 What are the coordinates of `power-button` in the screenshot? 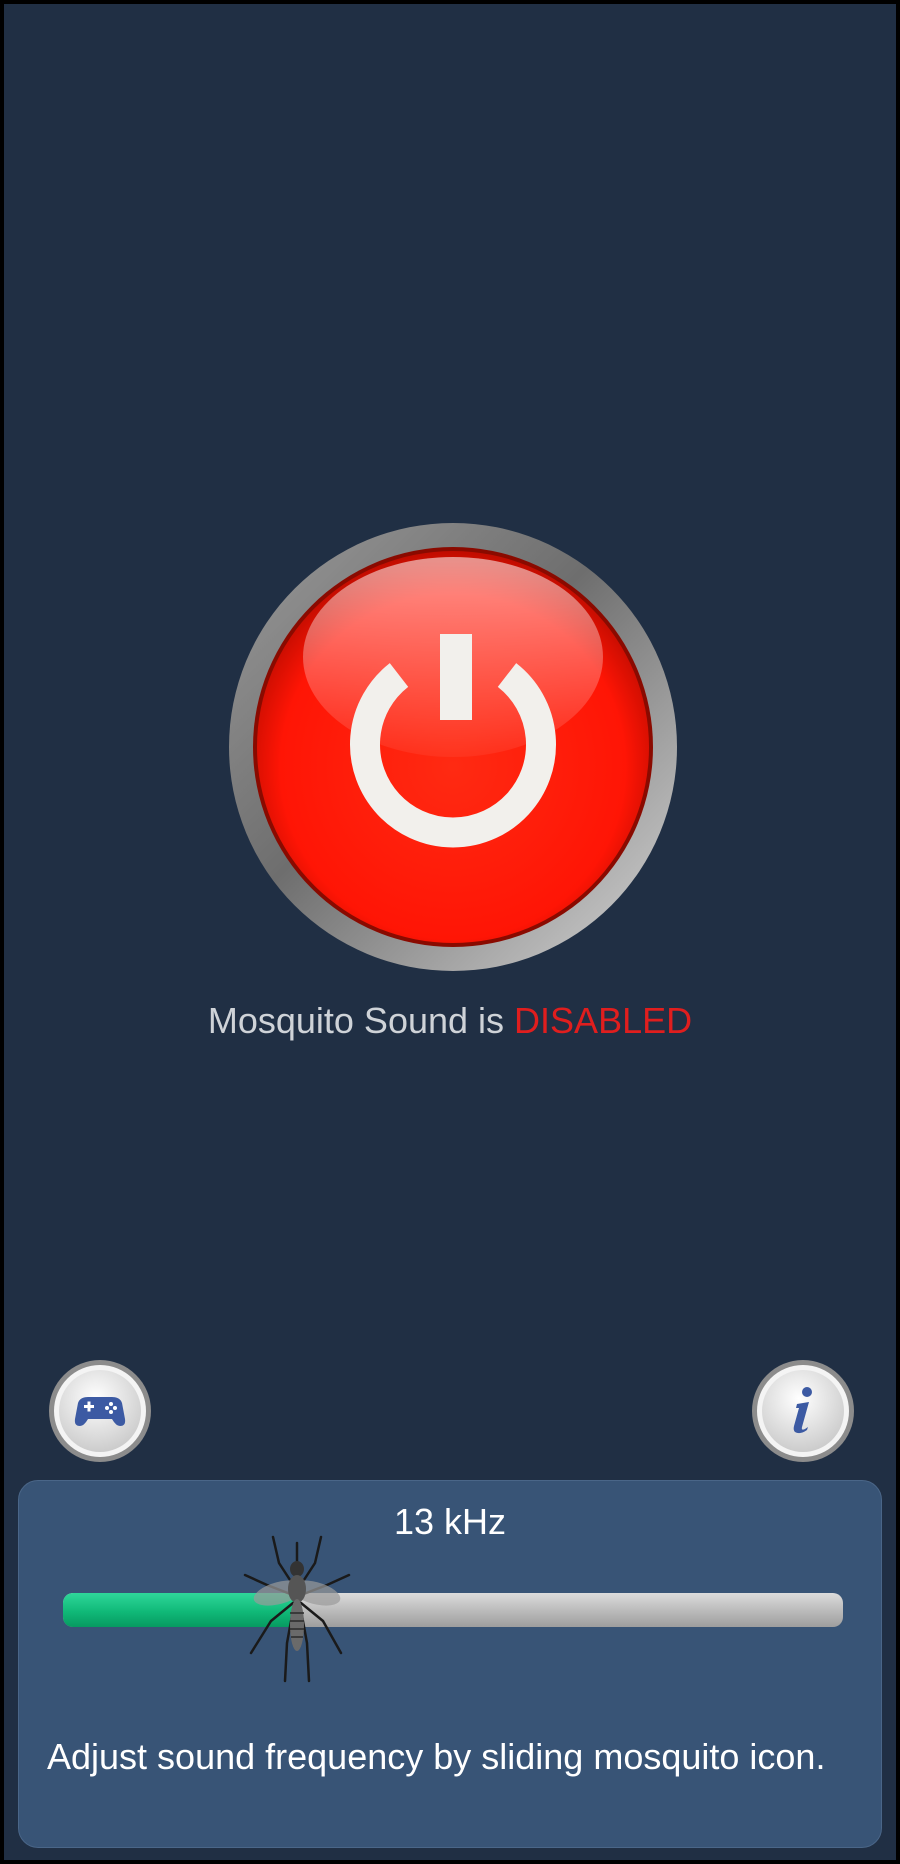 It's located at (453, 747).